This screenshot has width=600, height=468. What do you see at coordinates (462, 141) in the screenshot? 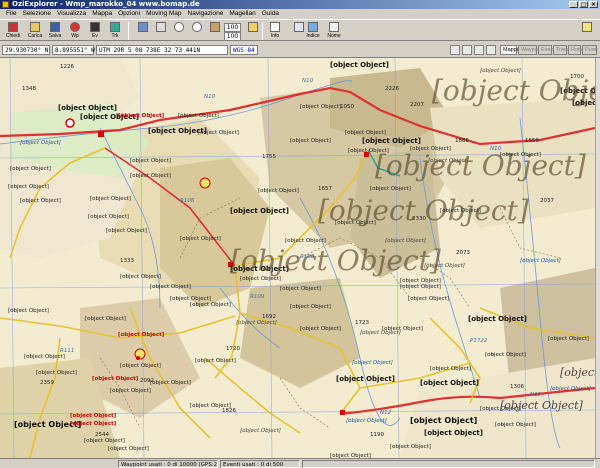
I see `elevation-label: 1886` at bounding box center [462, 141].